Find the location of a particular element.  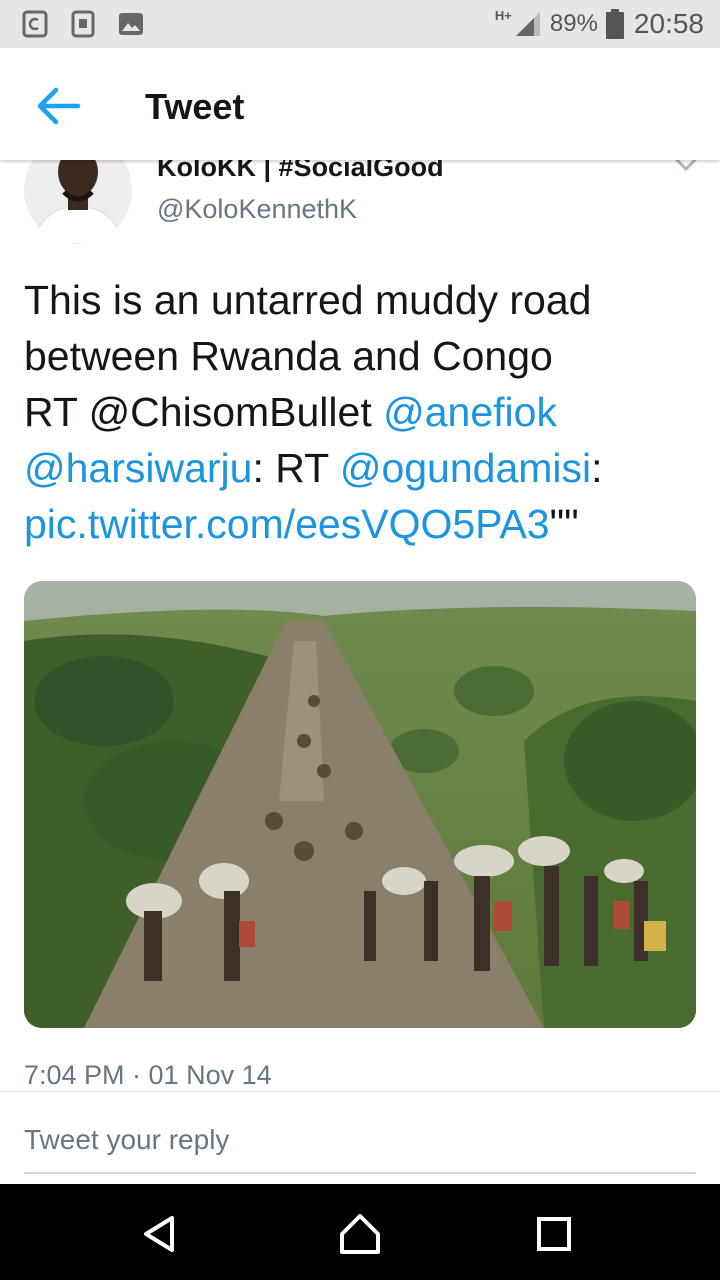

mention-link: @anefiok is located at coordinates (470, 412).